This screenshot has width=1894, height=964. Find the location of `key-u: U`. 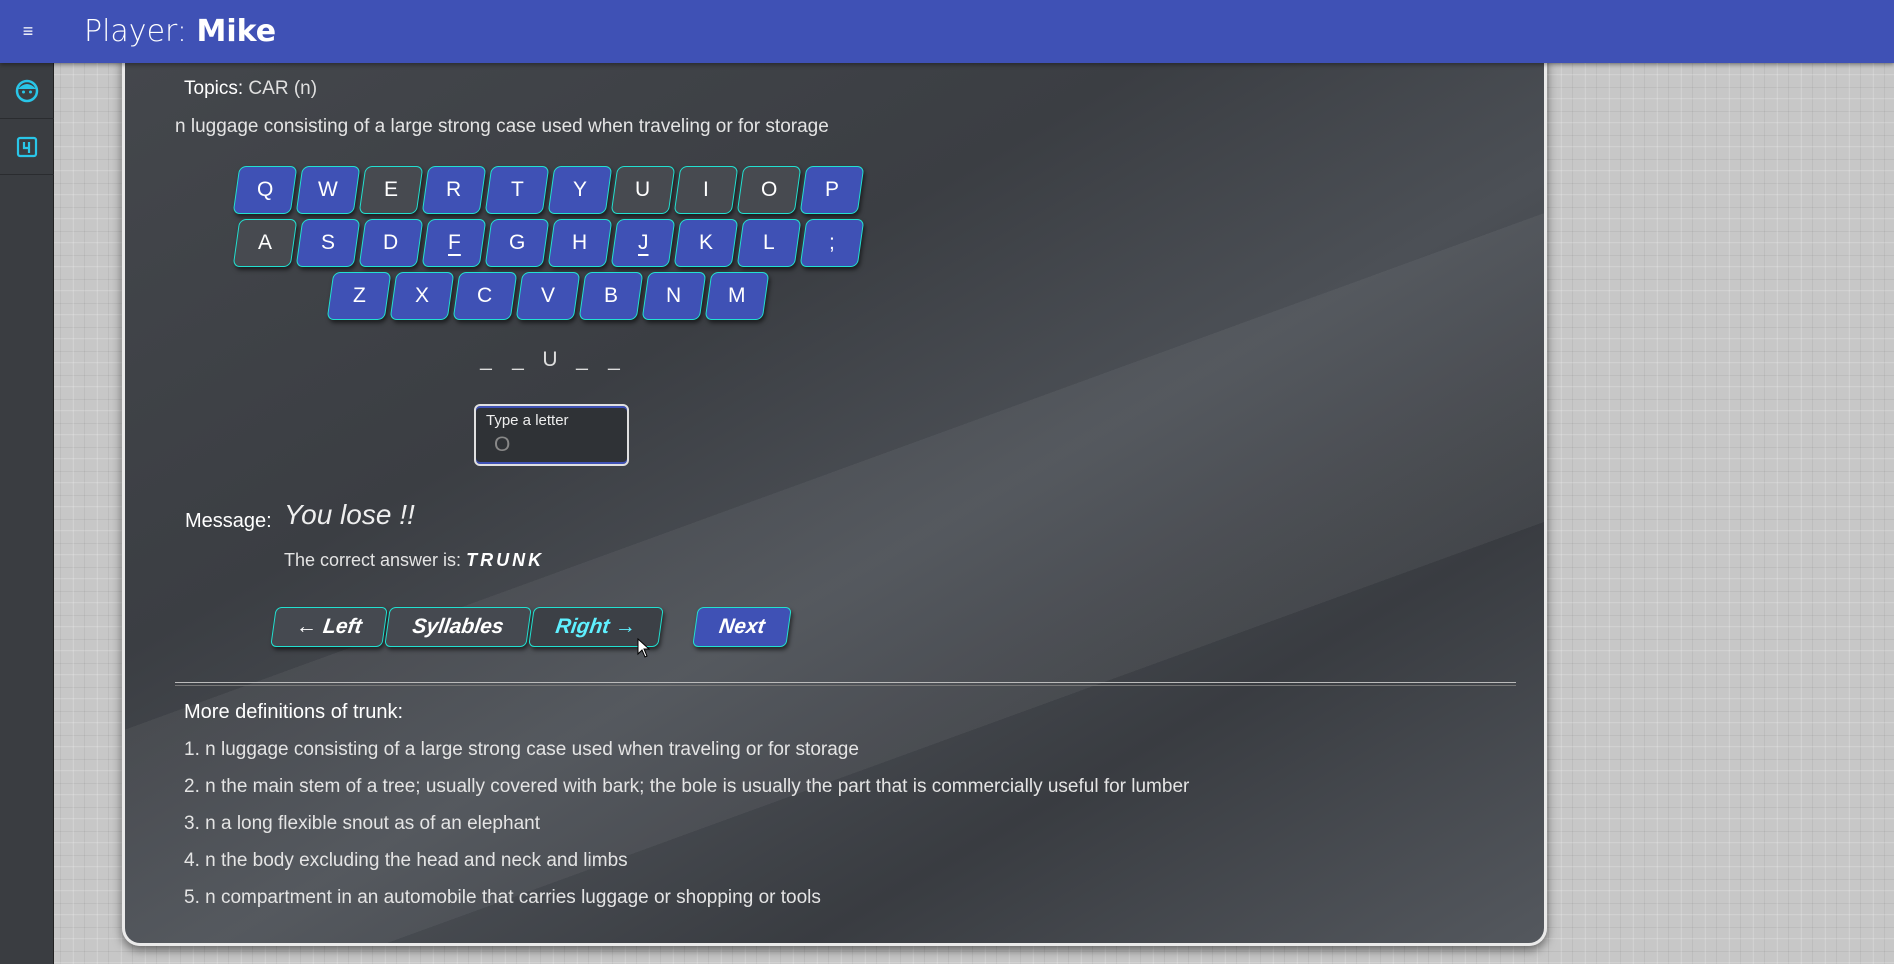

key-u: U is located at coordinates (643, 190).